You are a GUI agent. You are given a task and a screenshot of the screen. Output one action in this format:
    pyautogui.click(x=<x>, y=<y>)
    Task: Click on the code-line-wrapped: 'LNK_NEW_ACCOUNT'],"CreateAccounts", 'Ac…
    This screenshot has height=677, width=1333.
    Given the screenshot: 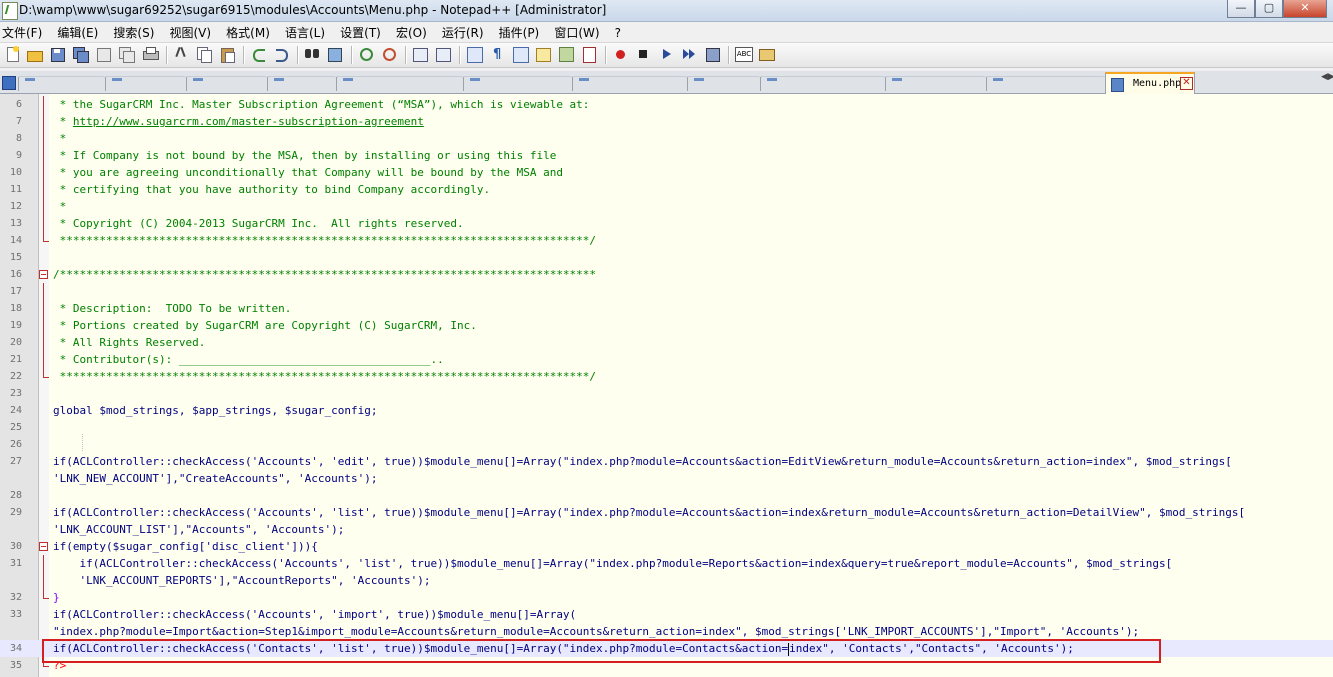 What is the action you would take?
    pyautogui.click(x=215, y=478)
    